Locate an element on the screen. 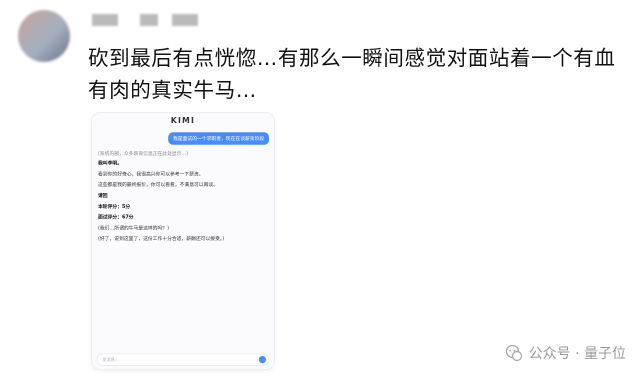 Image resolution: width=640 pixels, height=373 pixels. username-blurred is located at coordinates (105, 20).